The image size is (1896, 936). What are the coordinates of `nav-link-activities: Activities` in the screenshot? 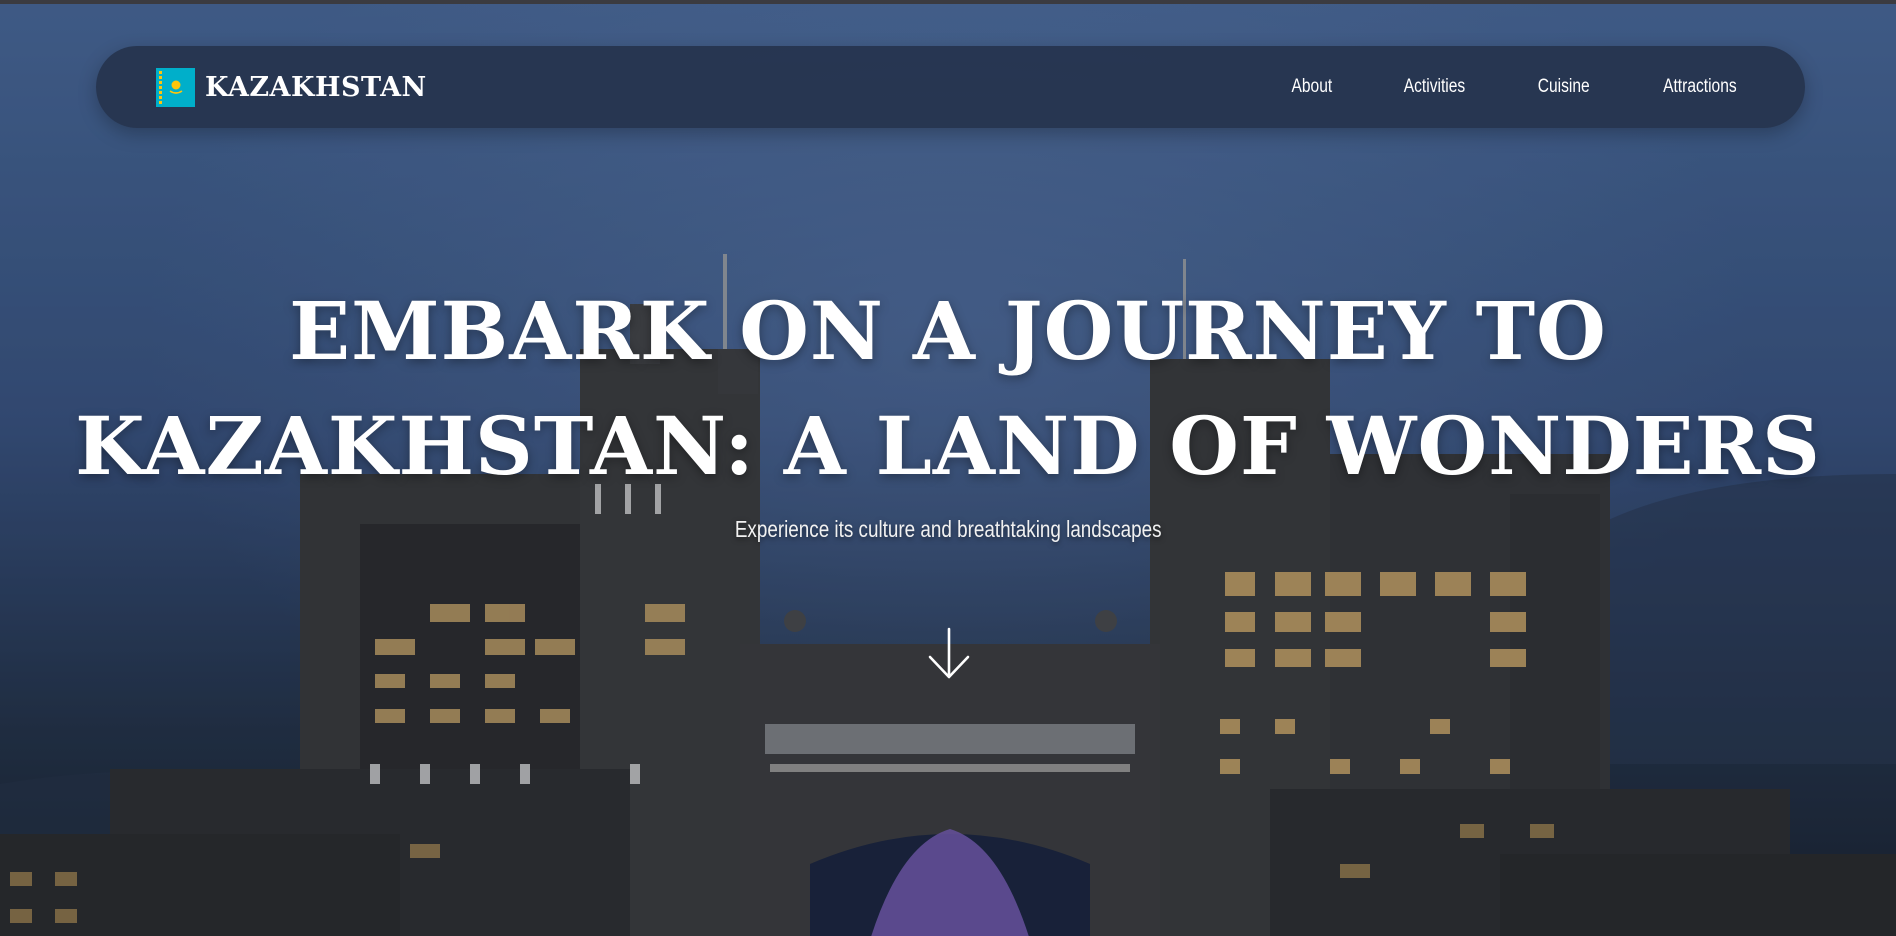 It's located at (1434, 87).